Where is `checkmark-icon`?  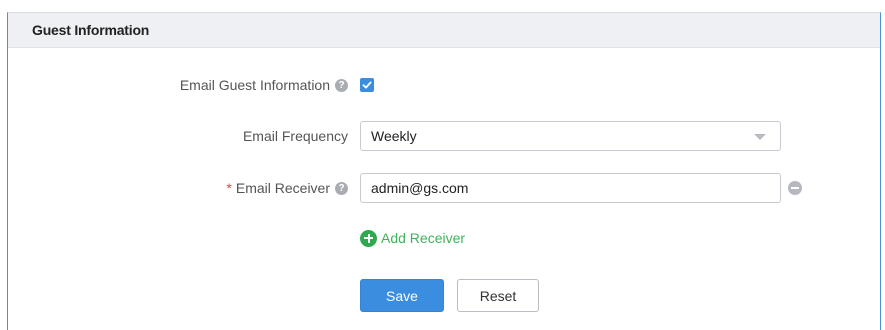 checkmark-icon is located at coordinates (367, 85).